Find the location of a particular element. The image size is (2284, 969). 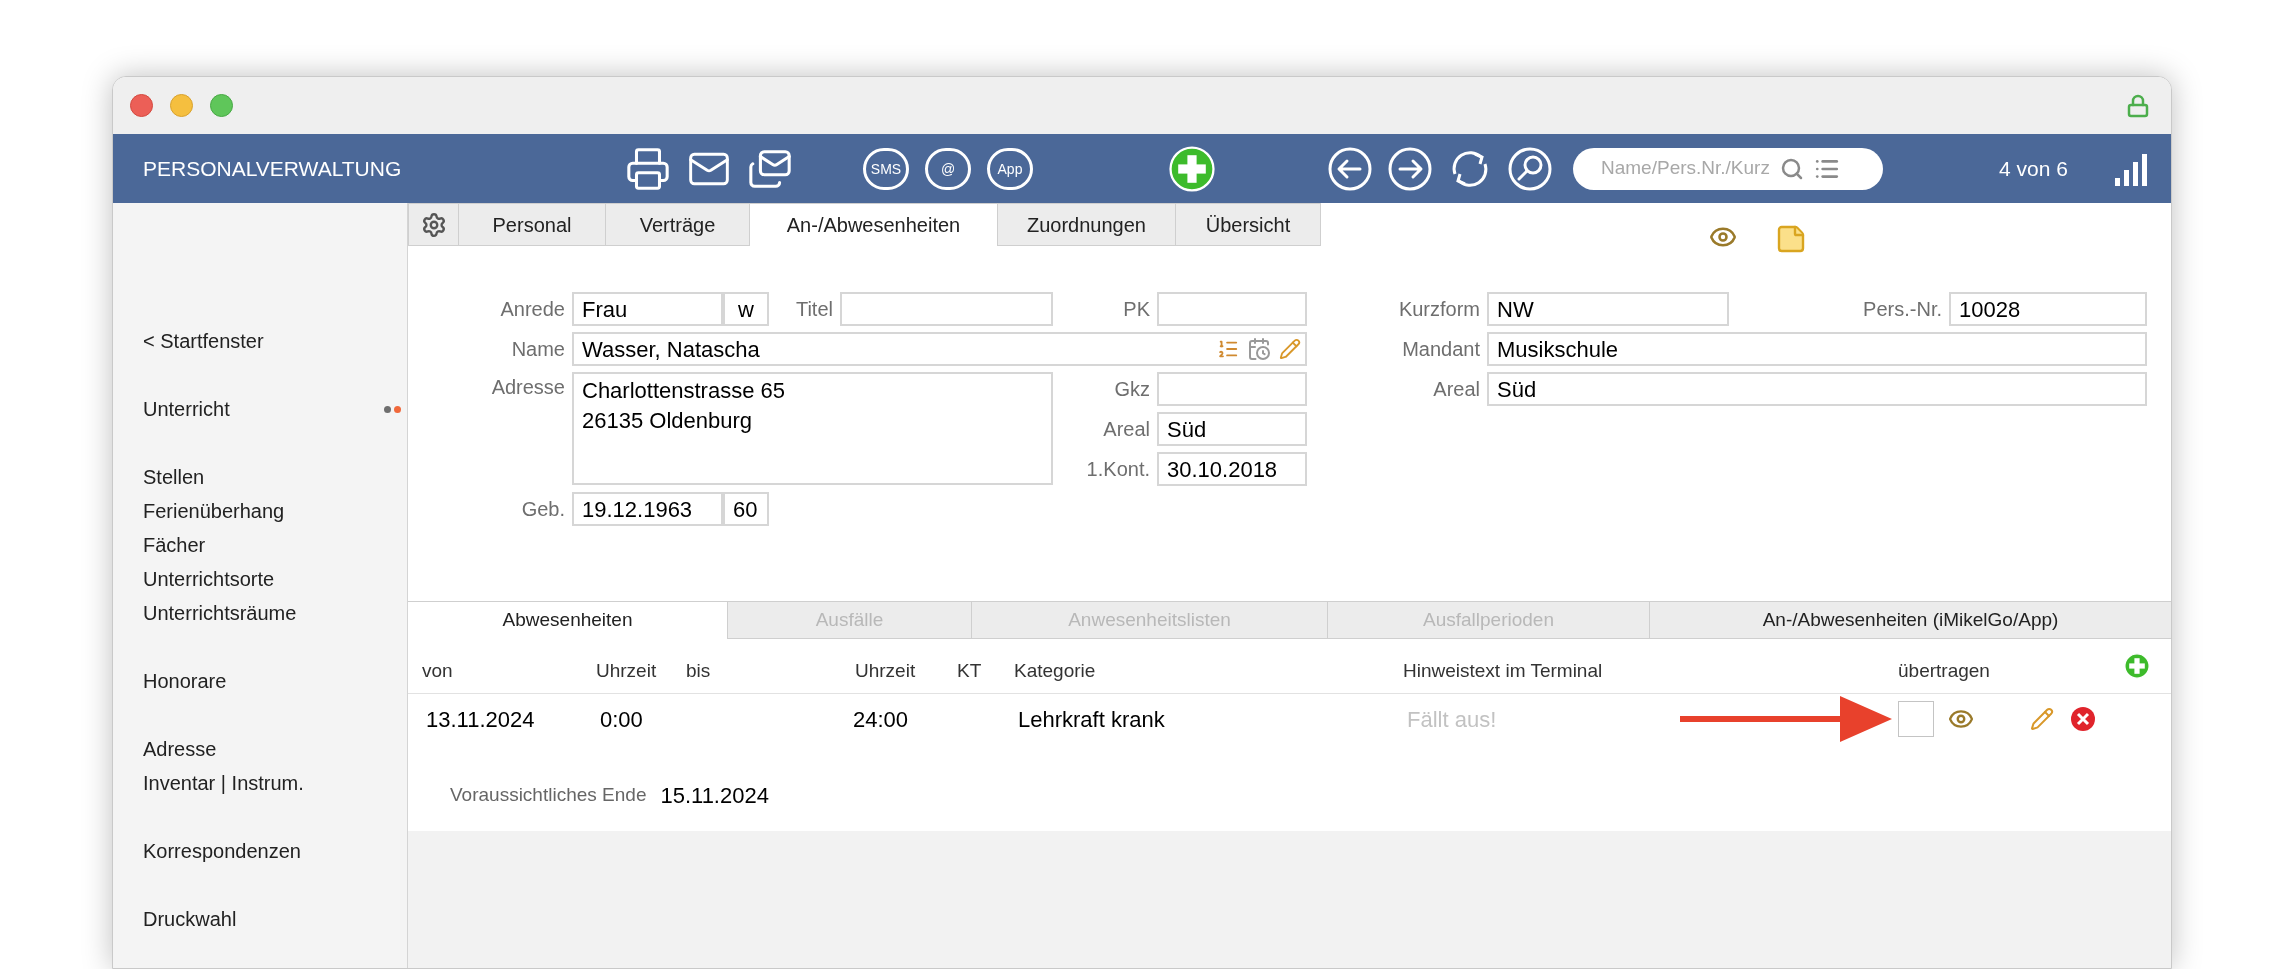

gkz-field is located at coordinates (1232, 389).